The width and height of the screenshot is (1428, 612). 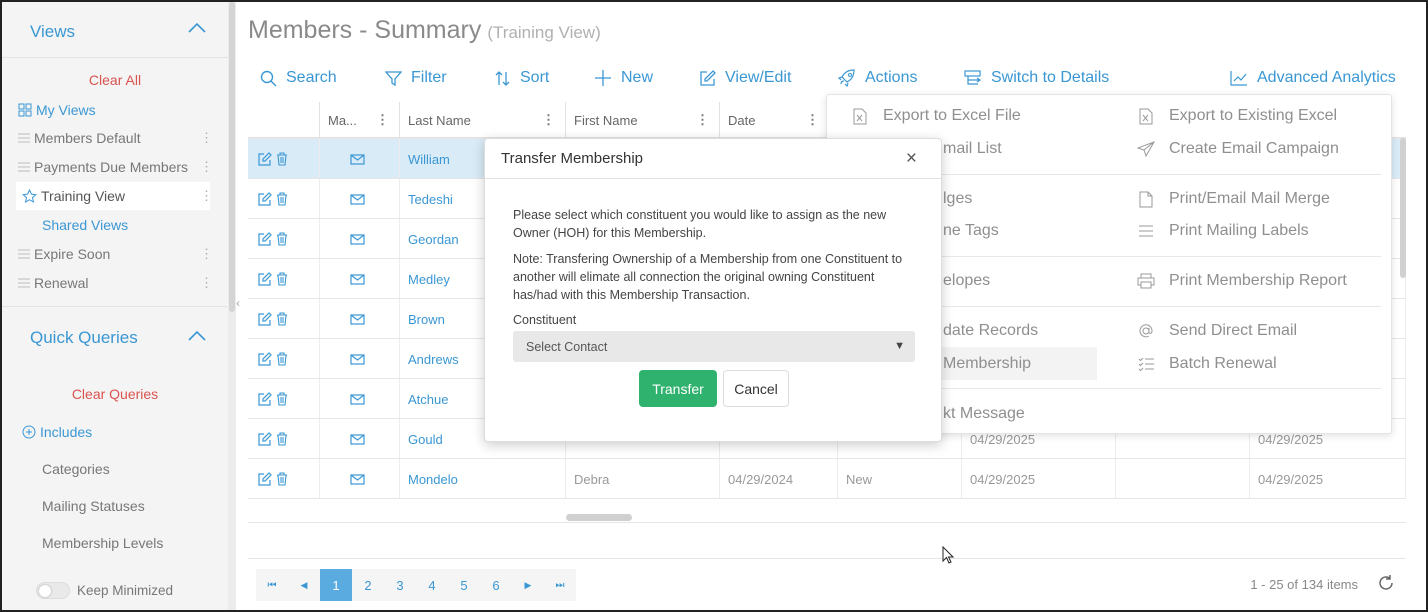 I want to click on prev-page-icon: ◀, so click(x=304, y=585).